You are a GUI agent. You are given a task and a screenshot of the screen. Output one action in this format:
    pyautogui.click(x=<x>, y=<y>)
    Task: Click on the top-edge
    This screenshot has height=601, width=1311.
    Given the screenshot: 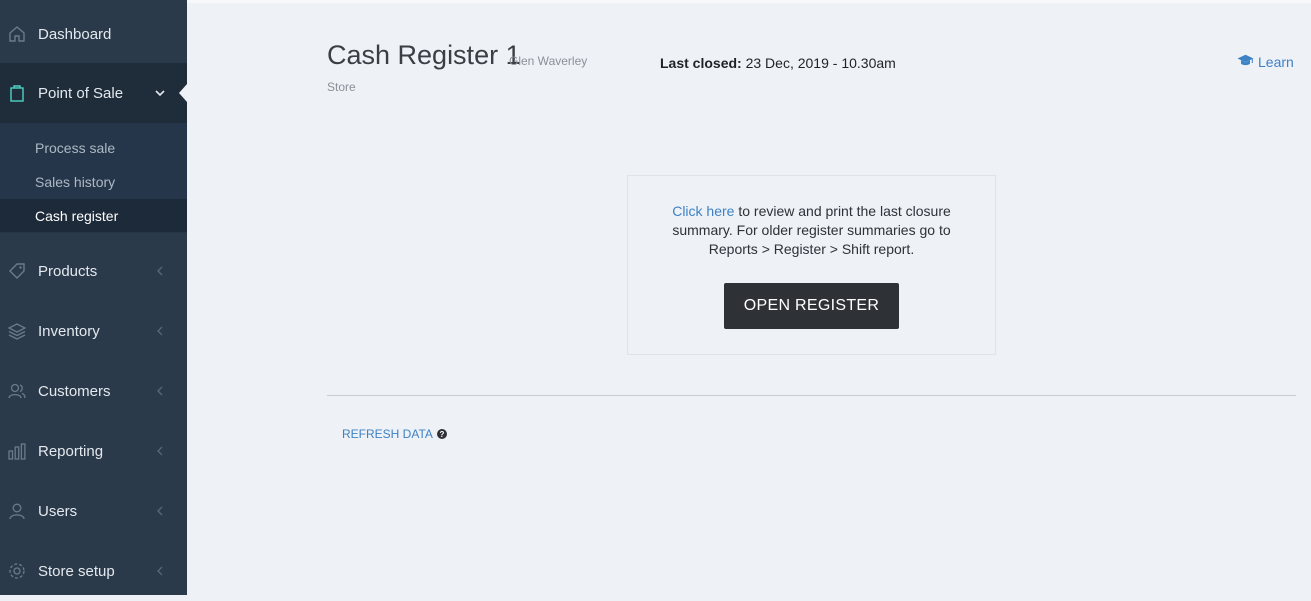 What is the action you would take?
    pyautogui.click(x=749, y=1)
    